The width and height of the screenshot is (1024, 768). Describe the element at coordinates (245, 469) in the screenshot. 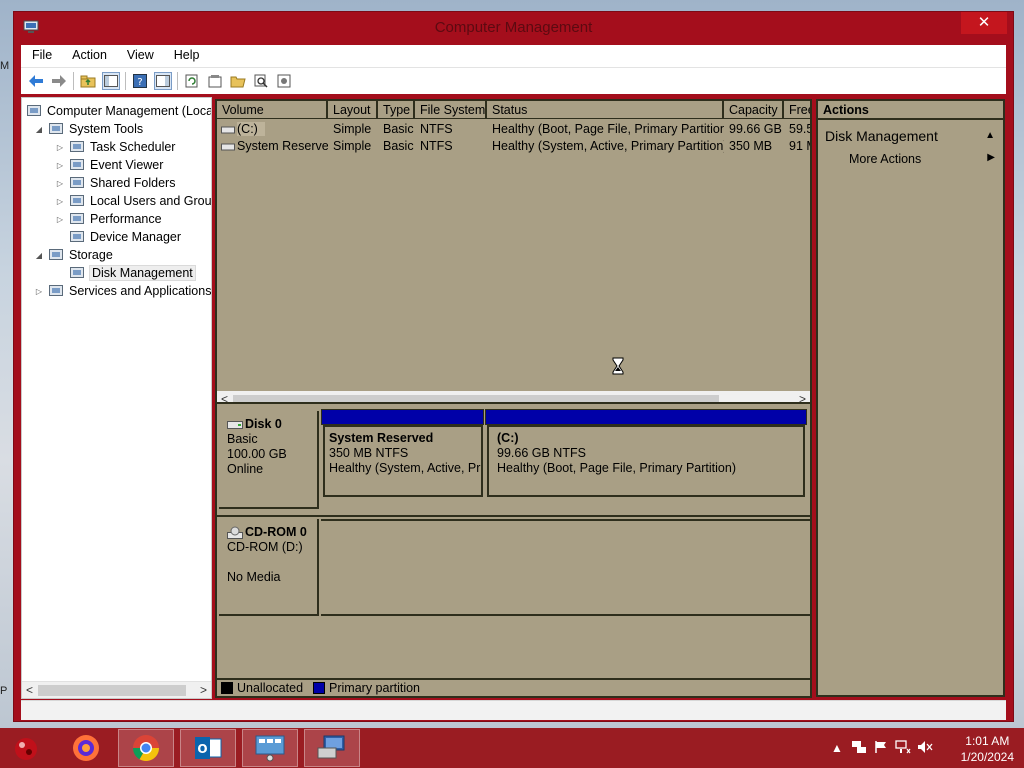

I see `disk-status: Online` at that location.